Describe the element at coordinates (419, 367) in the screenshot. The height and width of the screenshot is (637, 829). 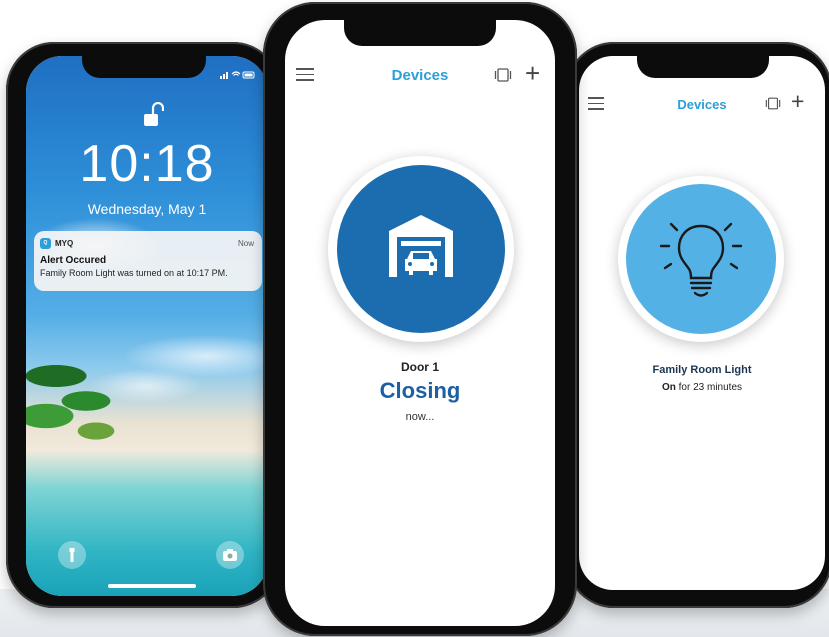
I see `device-name: Door 1` at that location.